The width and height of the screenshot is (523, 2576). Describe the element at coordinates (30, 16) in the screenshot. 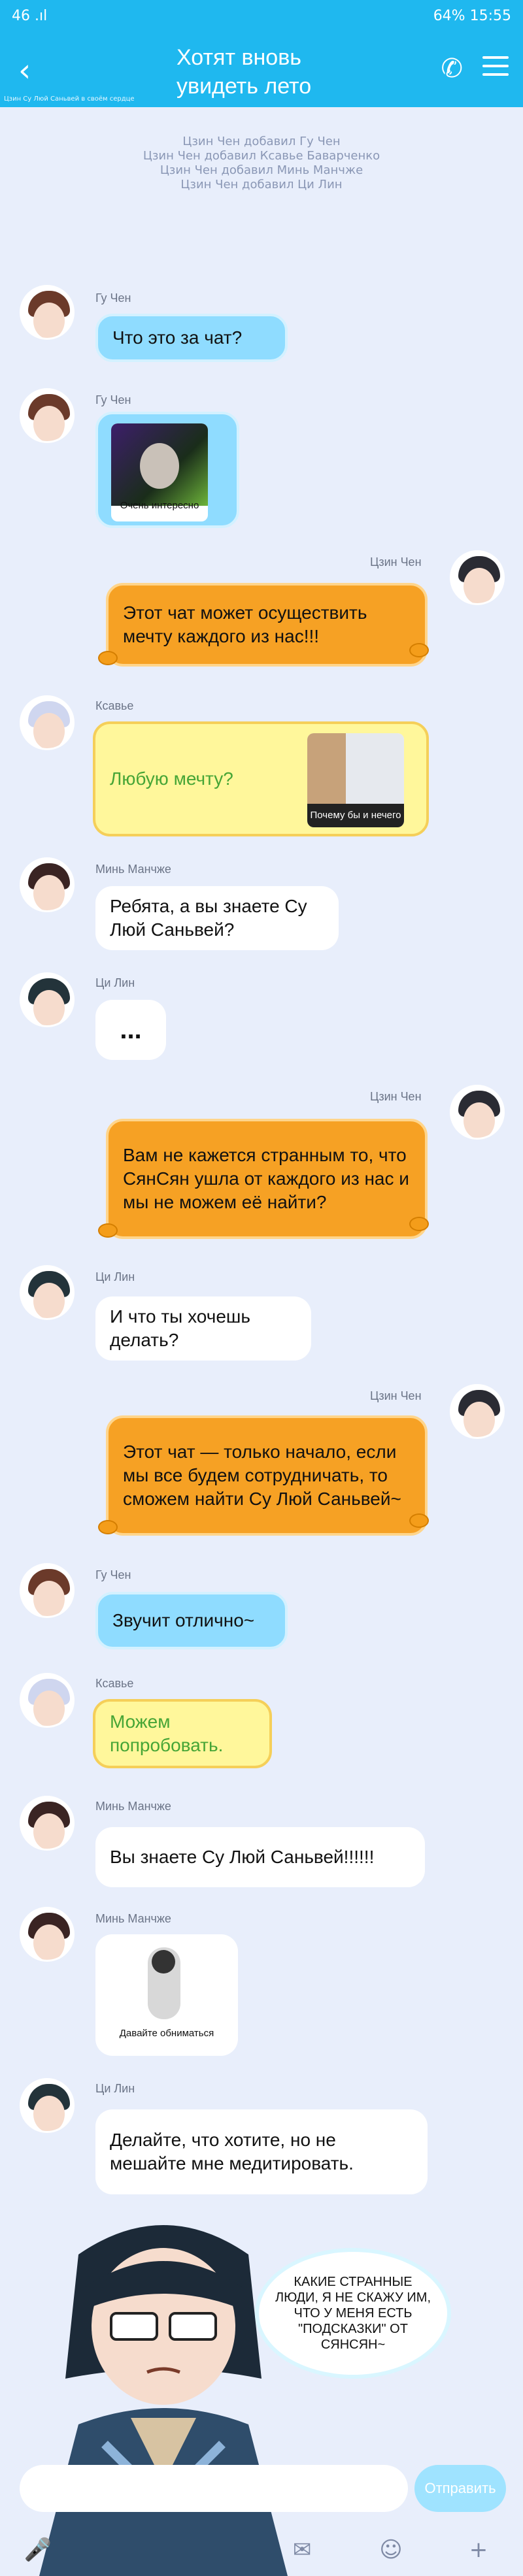

I see `signal-indicator: 46 .ıl` at that location.